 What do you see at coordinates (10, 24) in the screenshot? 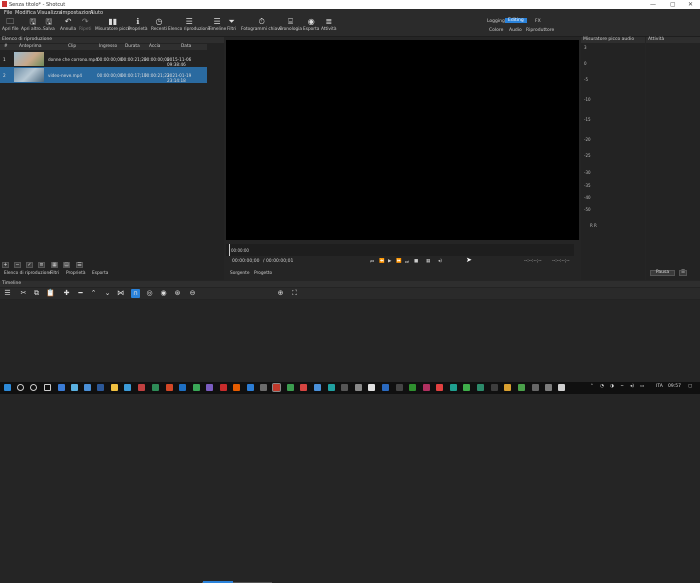
I see `open-file-button: 🗀 Apri file` at bounding box center [10, 24].